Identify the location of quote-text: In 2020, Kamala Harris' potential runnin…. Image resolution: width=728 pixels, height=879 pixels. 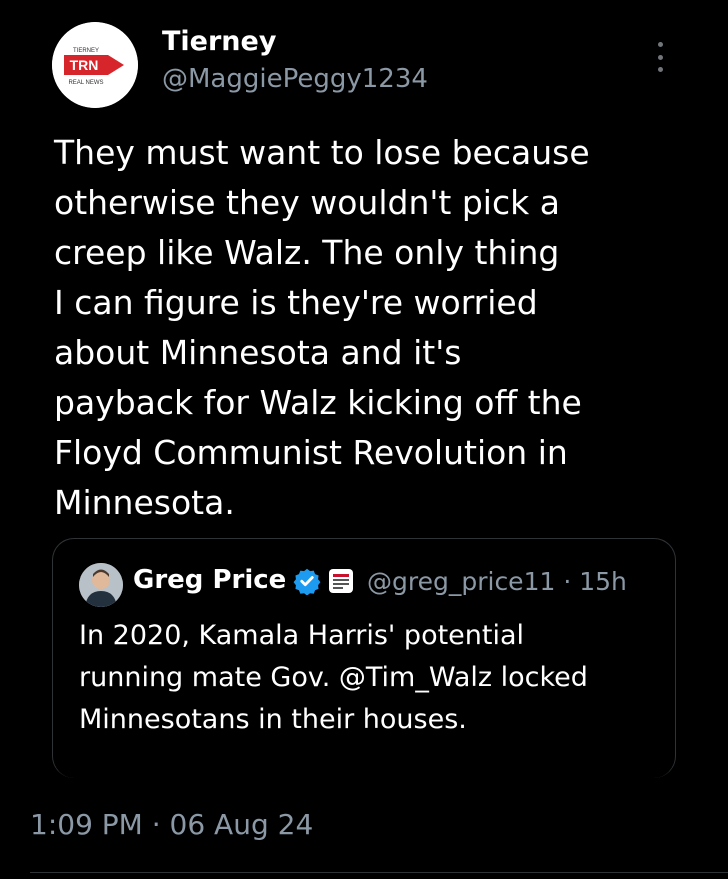
(333, 677).